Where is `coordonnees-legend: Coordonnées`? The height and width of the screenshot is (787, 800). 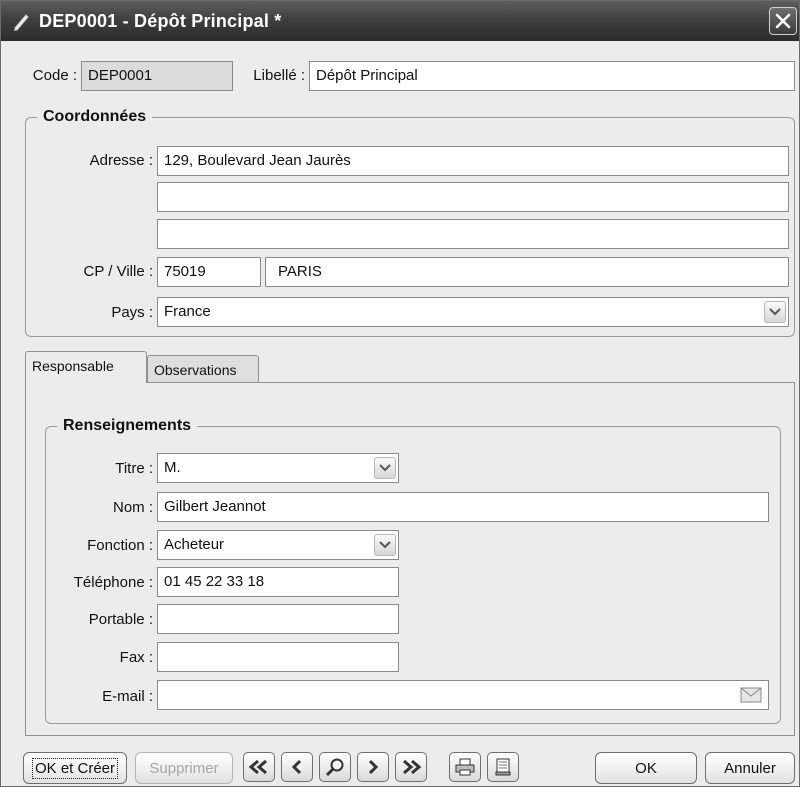 coordonnees-legend: Coordonnées is located at coordinates (95, 117).